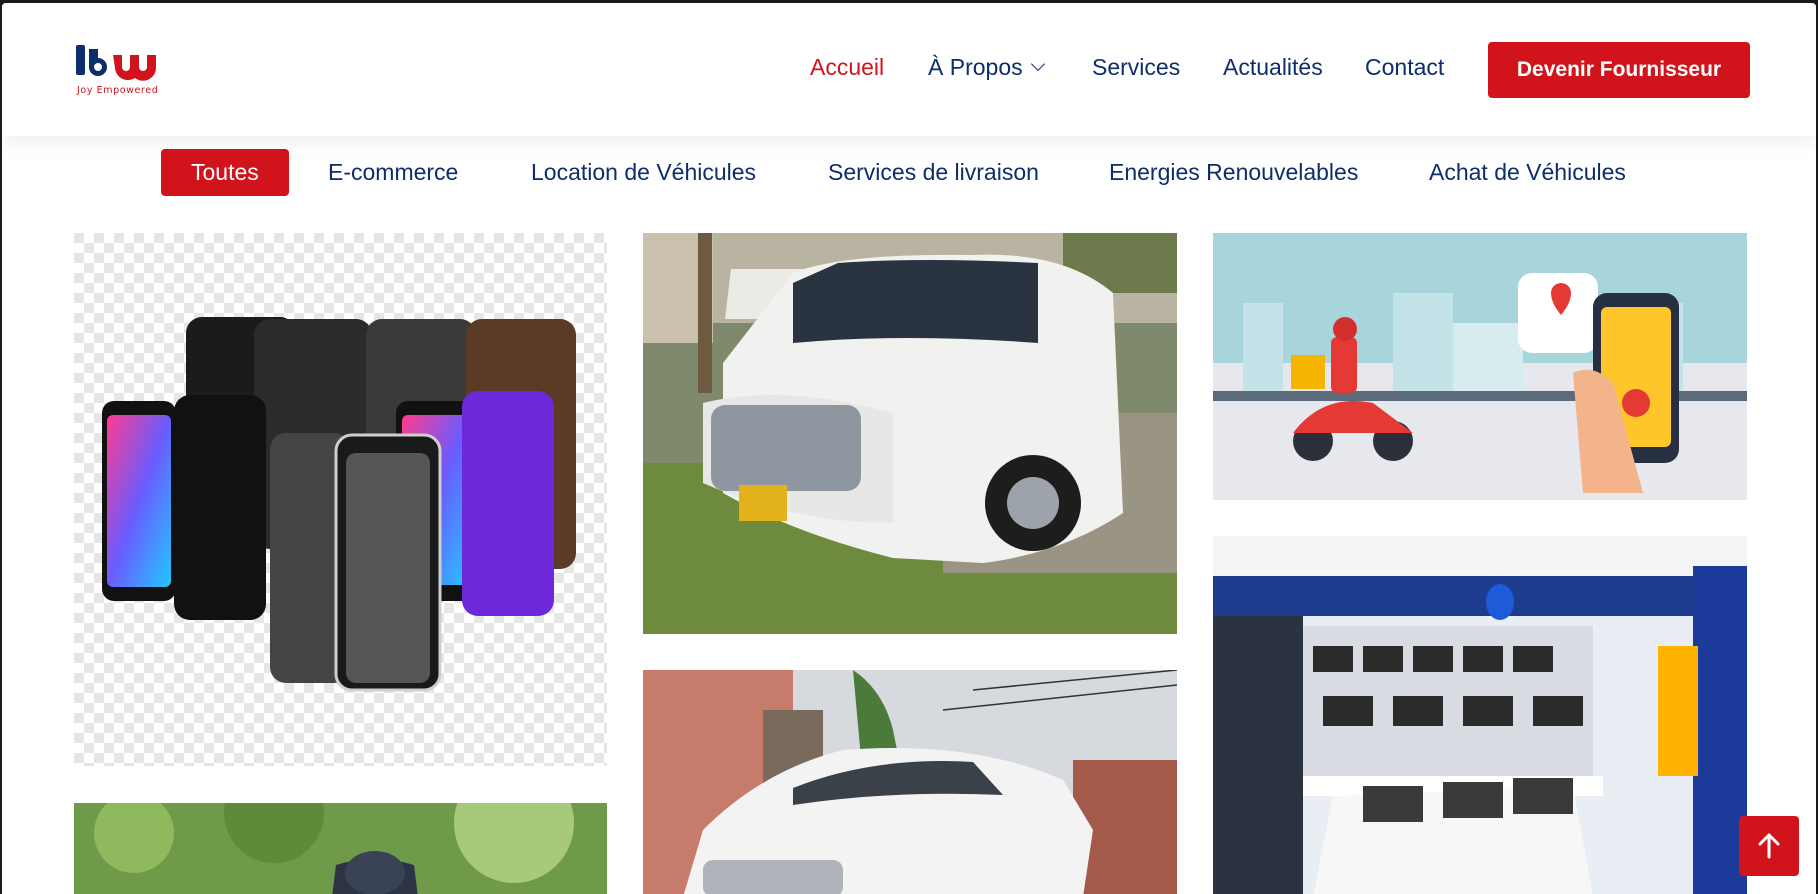 This screenshot has width=1818, height=894. Describe the element at coordinates (1037, 64) in the screenshot. I see `chevron-down-icon` at that location.